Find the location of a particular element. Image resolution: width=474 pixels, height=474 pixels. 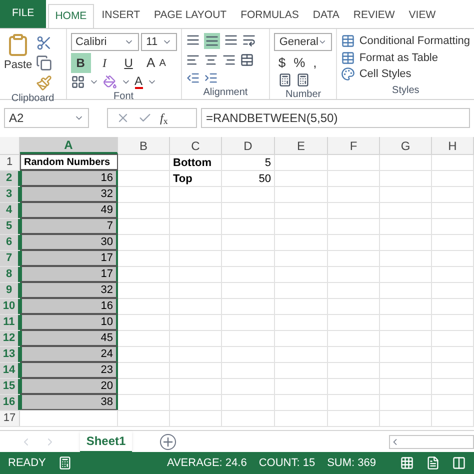

indent-increase-icon is located at coordinates (211, 78).